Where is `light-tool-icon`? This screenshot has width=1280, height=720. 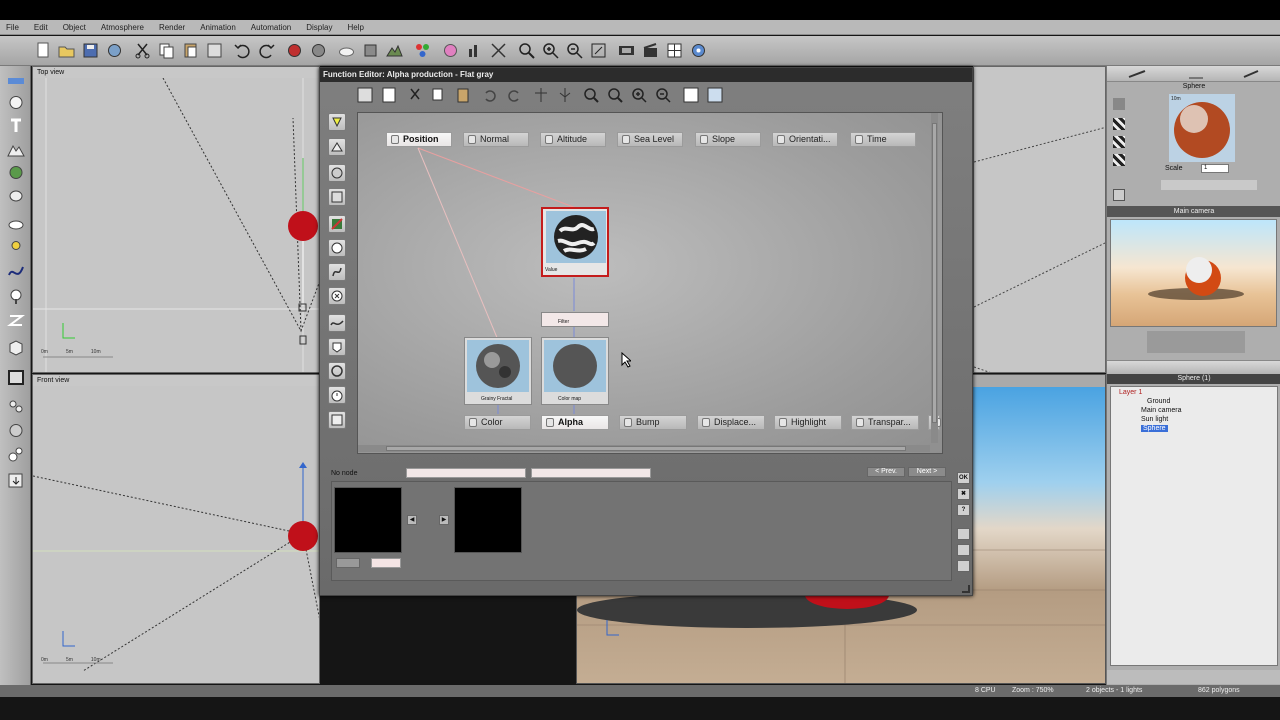 light-tool-icon is located at coordinates (16, 245).